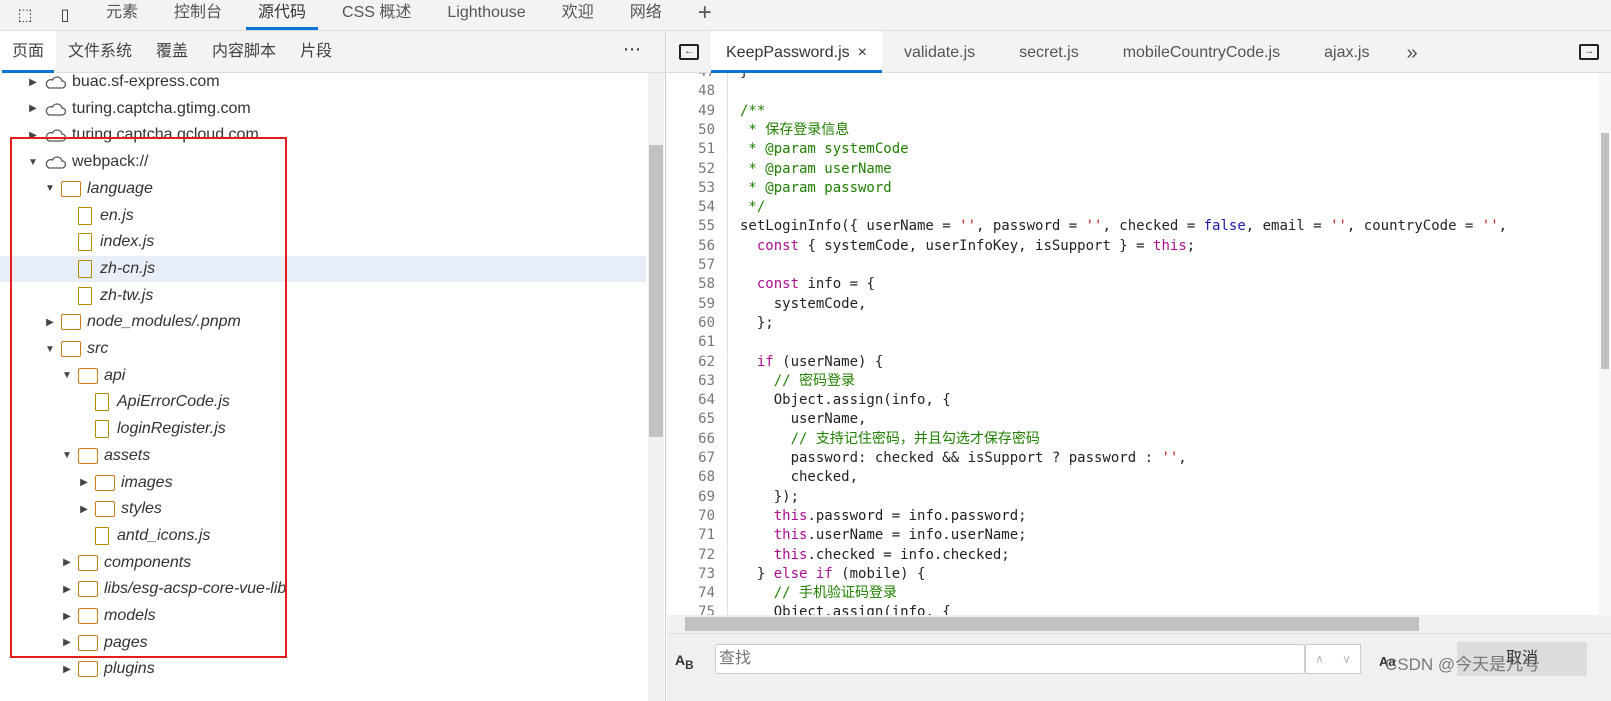 The height and width of the screenshot is (701, 1611). Describe the element at coordinates (691, 381) in the screenshot. I see `line-number: 63` at that location.